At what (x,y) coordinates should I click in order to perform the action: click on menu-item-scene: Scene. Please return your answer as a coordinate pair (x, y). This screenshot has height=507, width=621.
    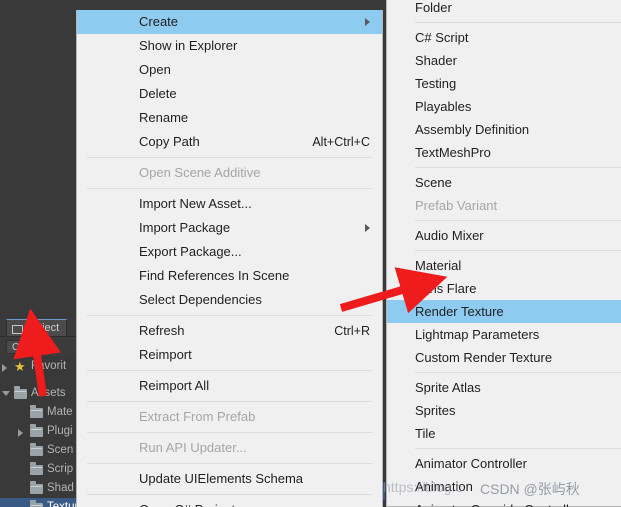
    Looking at the image, I should click on (504, 182).